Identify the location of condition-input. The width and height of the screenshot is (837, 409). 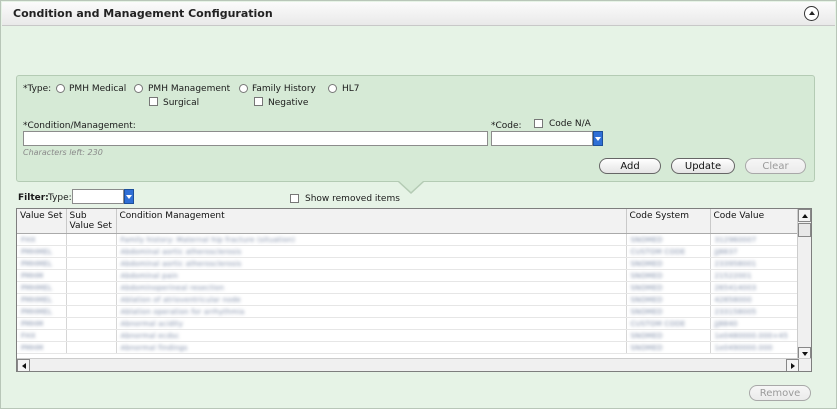
(255, 138).